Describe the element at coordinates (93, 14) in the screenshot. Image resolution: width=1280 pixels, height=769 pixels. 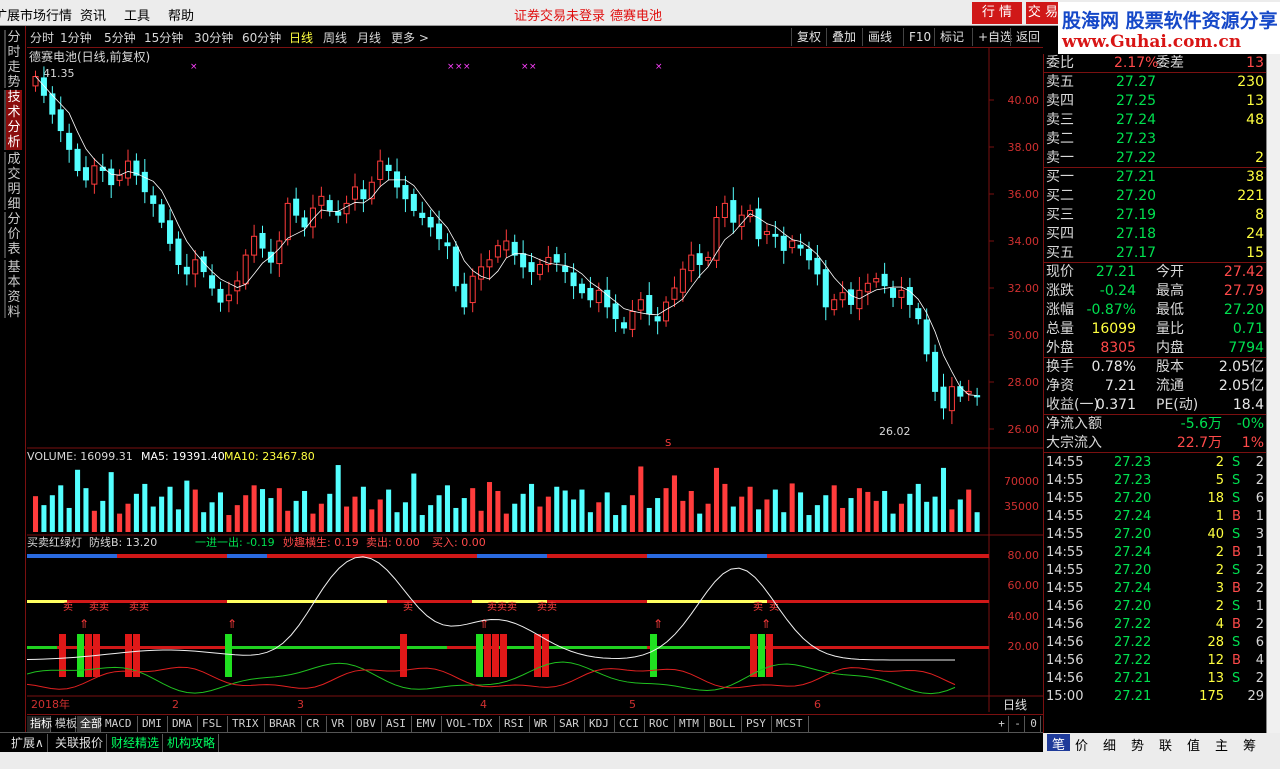
I see `menu-item-news: 资讯` at that location.